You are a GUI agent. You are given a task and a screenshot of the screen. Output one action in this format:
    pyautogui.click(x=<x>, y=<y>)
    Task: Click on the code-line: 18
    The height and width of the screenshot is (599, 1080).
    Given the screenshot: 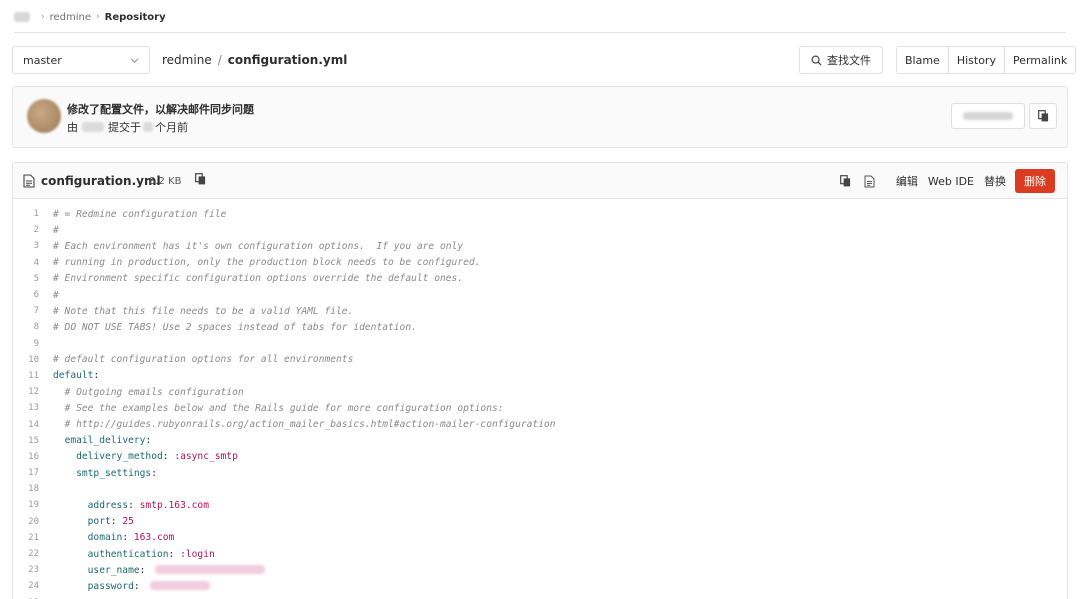 What is the action you would take?
    pyautogui.click(x=540, y=489)
    